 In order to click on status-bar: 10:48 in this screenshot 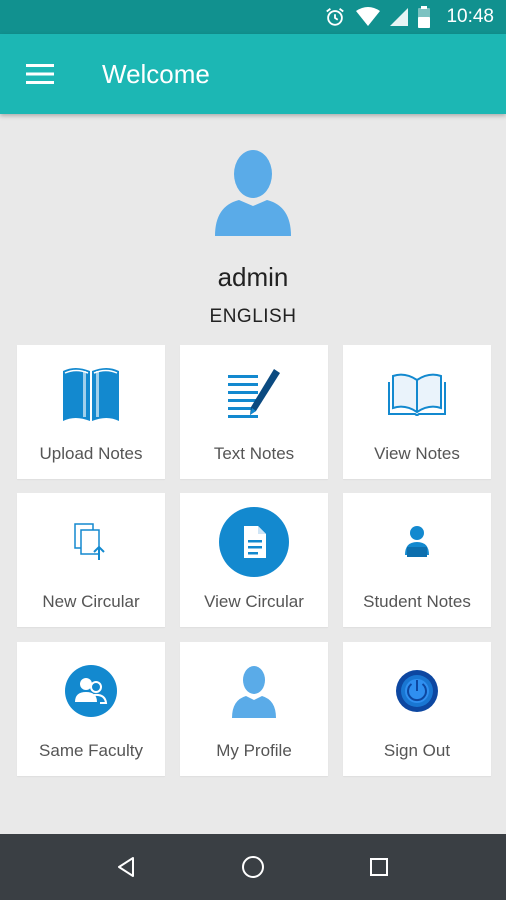, I will do `click(253, 17)`.